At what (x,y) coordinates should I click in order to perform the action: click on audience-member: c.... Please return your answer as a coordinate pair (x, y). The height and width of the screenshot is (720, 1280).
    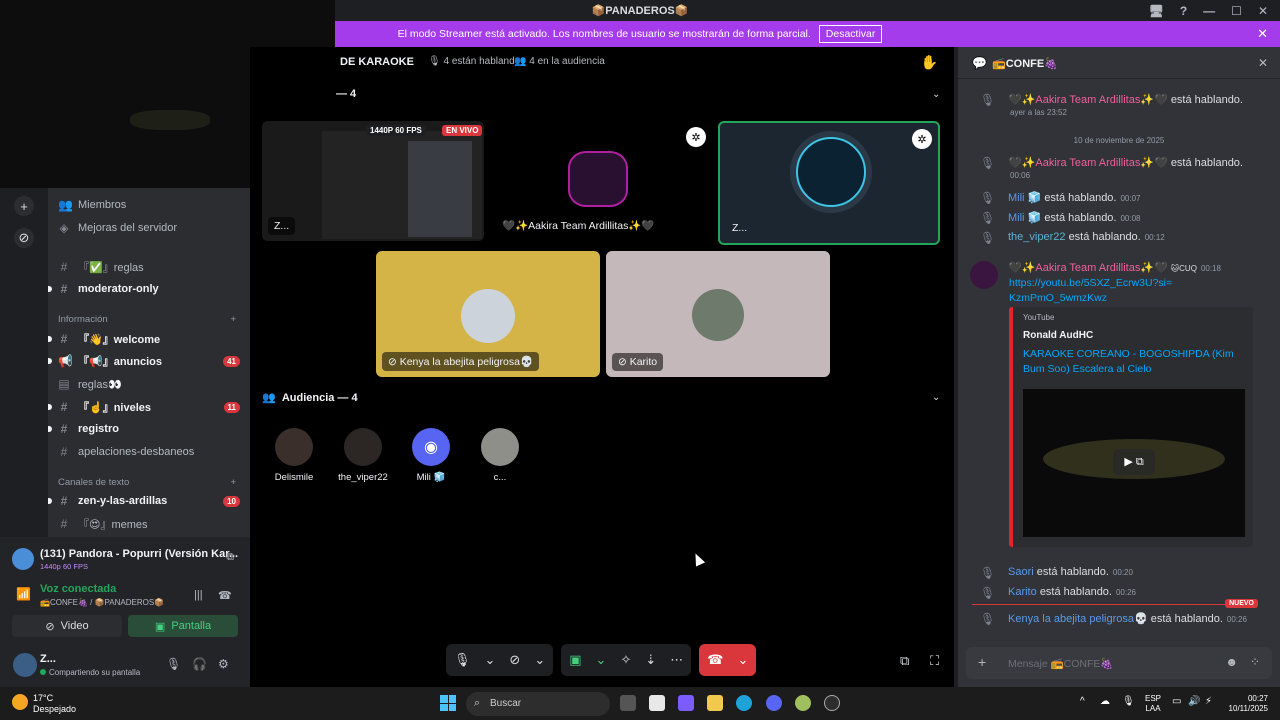
    Looking at the image, I should click on (500, 455).